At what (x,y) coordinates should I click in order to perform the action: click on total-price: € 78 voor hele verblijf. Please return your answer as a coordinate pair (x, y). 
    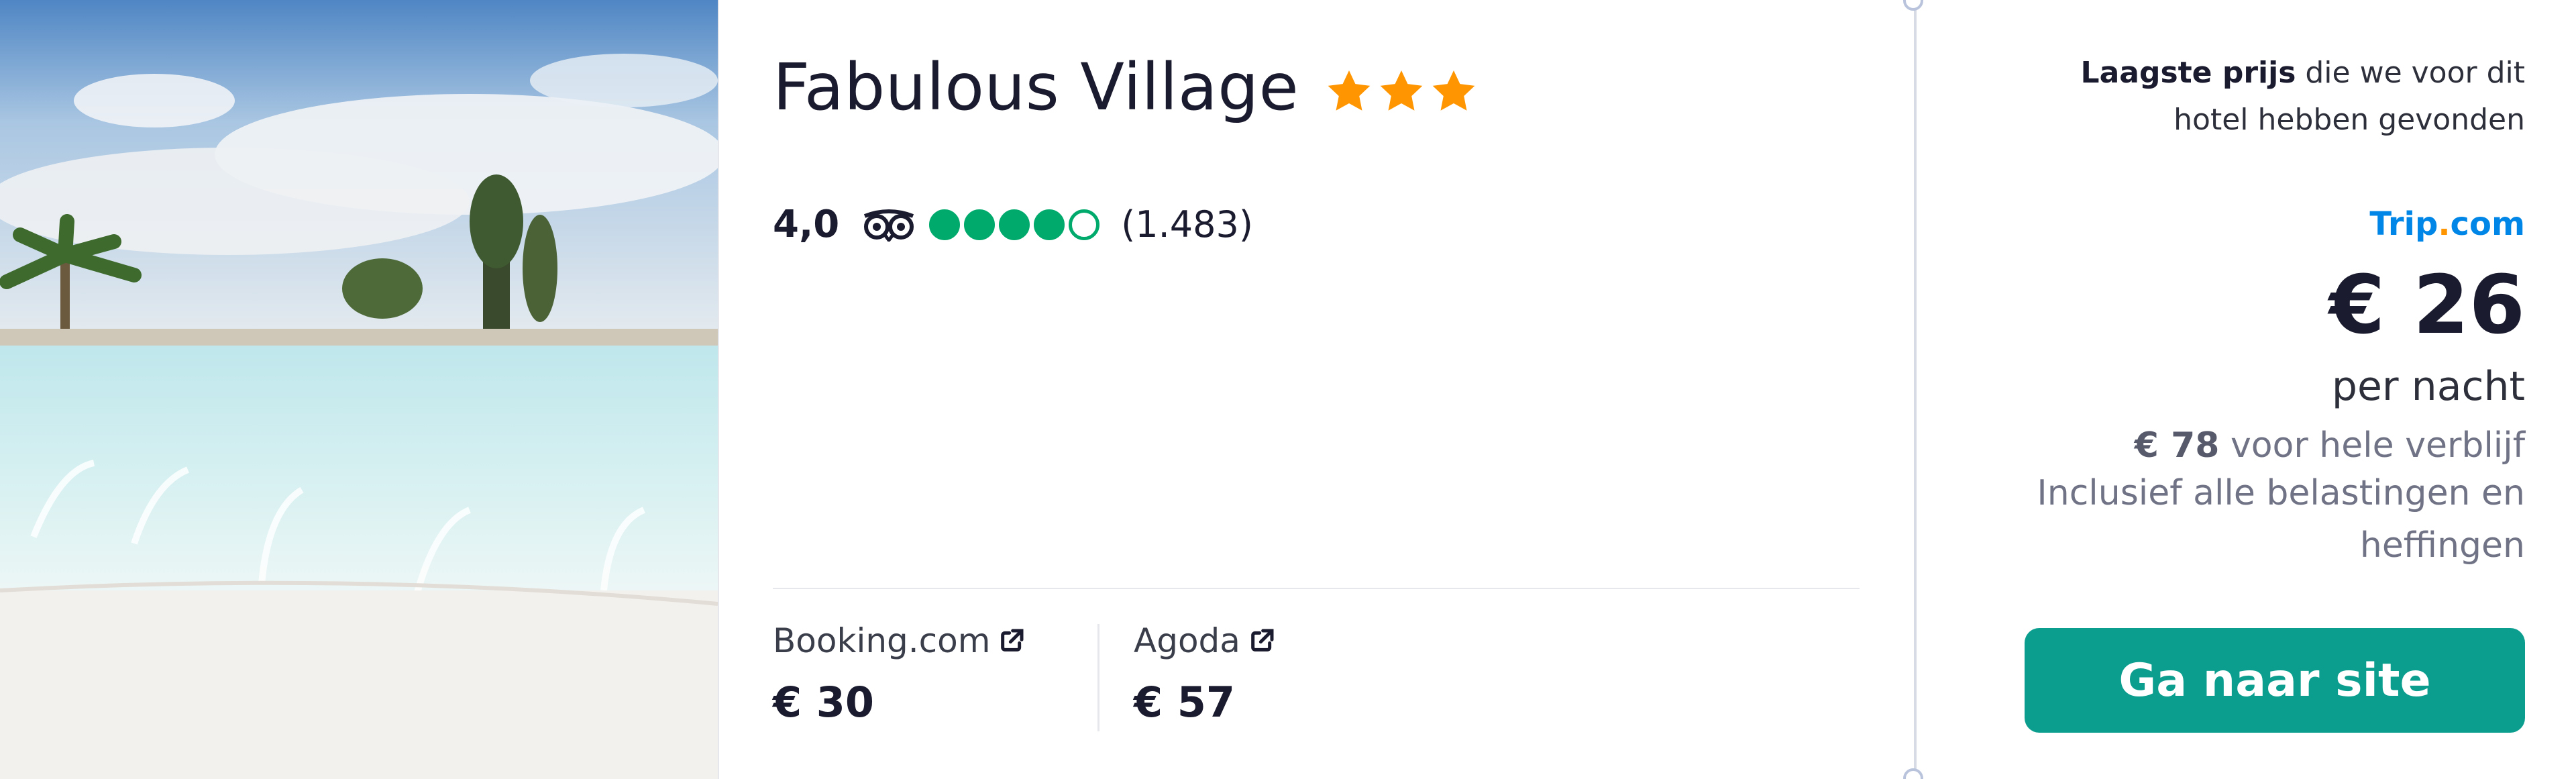
    Looking at the image, I should click on (2329, 445).